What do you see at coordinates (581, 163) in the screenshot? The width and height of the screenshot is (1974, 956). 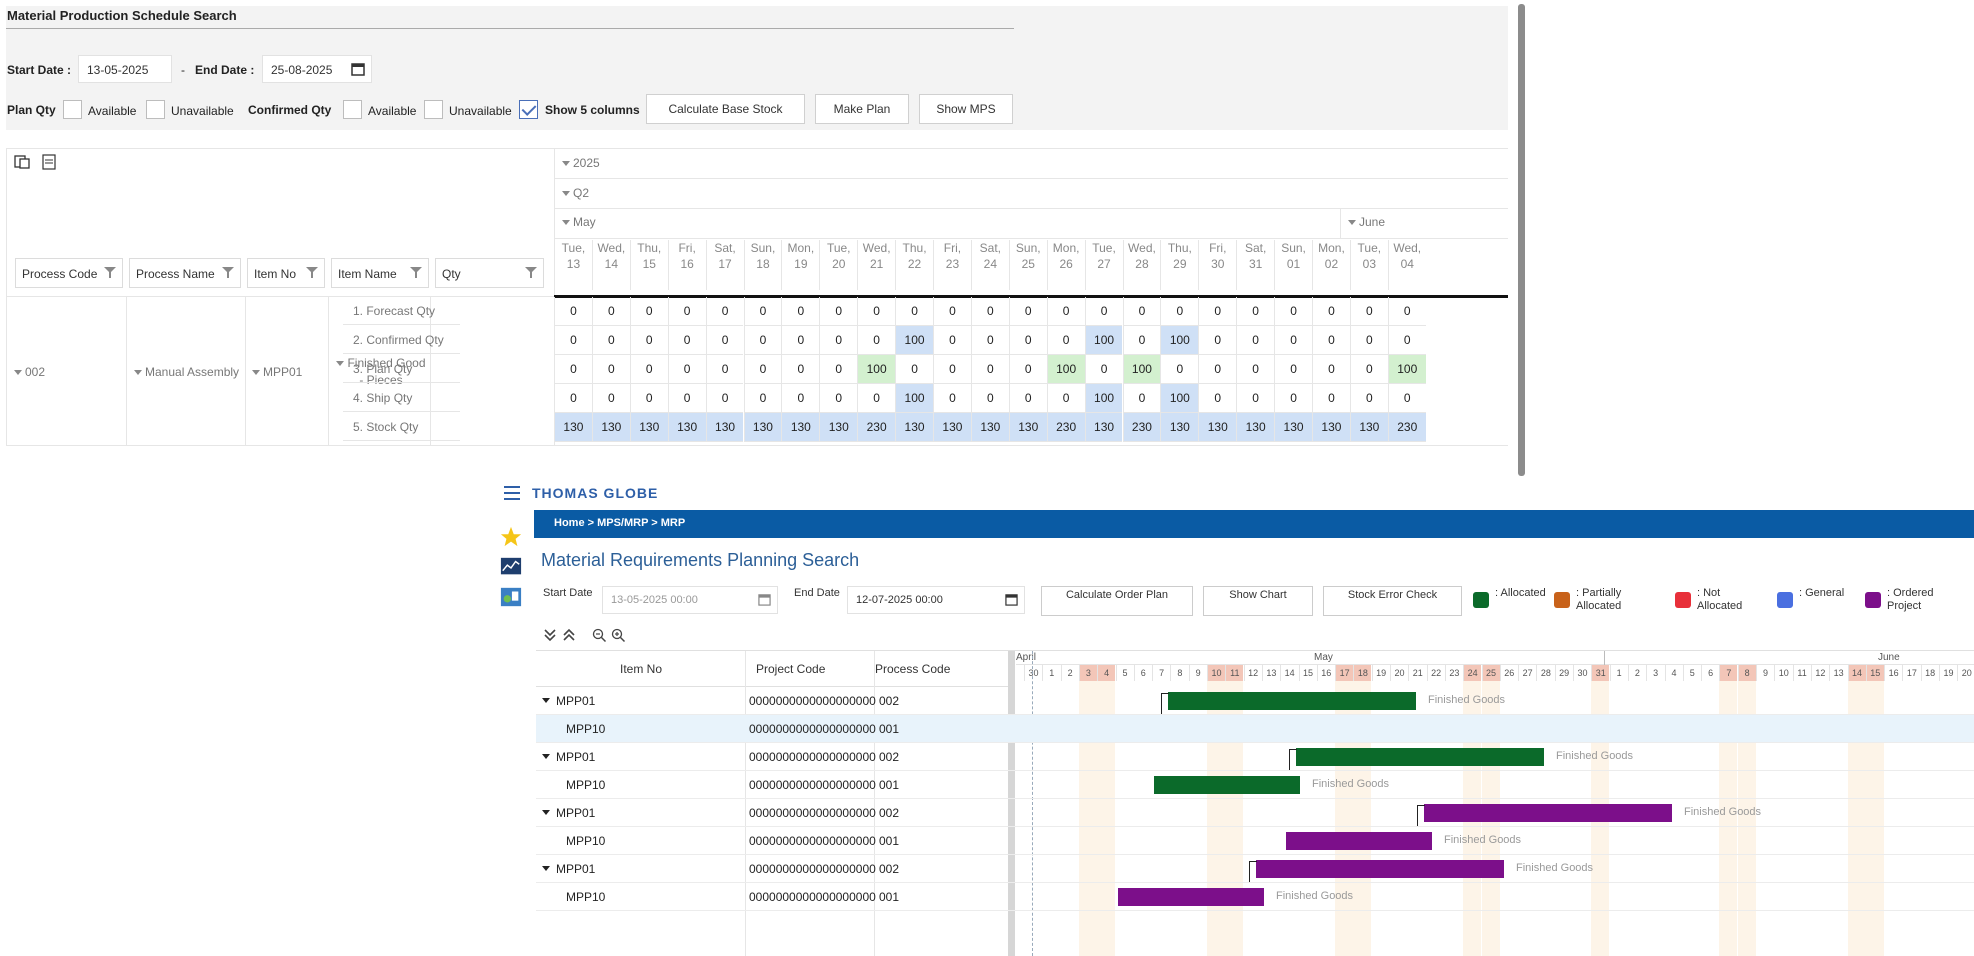 I see `year-header: 2025` at bounding box center [581, 163].